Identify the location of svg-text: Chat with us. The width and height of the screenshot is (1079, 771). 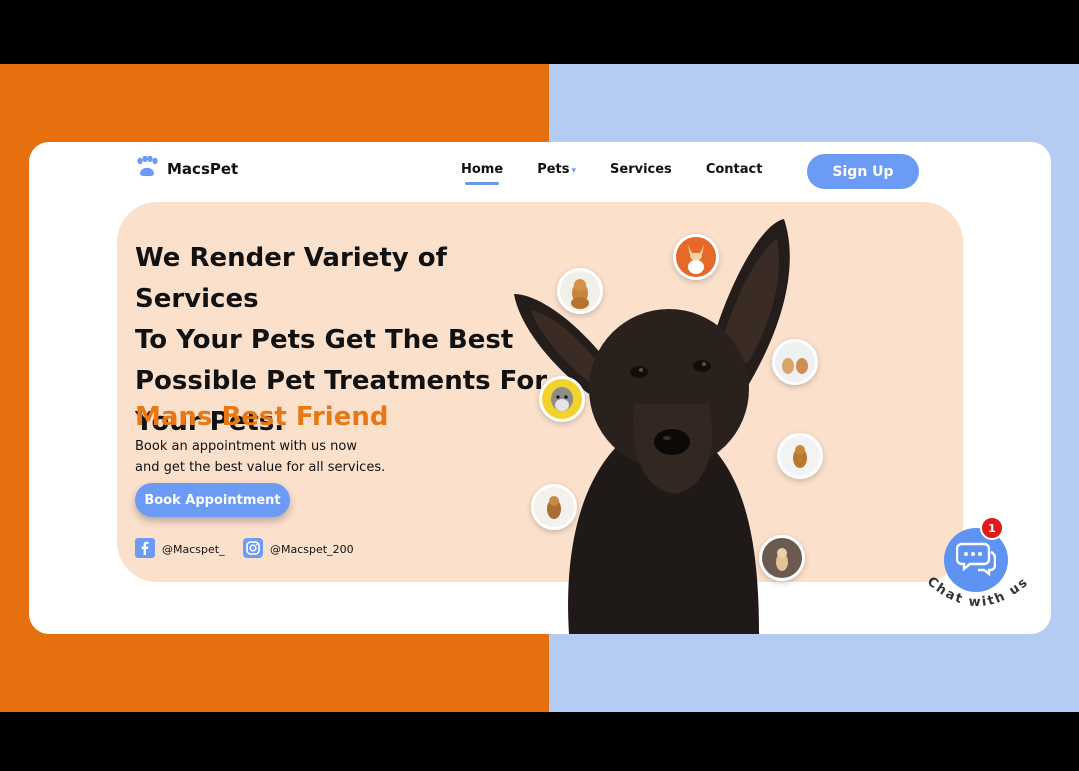
(978, 592).